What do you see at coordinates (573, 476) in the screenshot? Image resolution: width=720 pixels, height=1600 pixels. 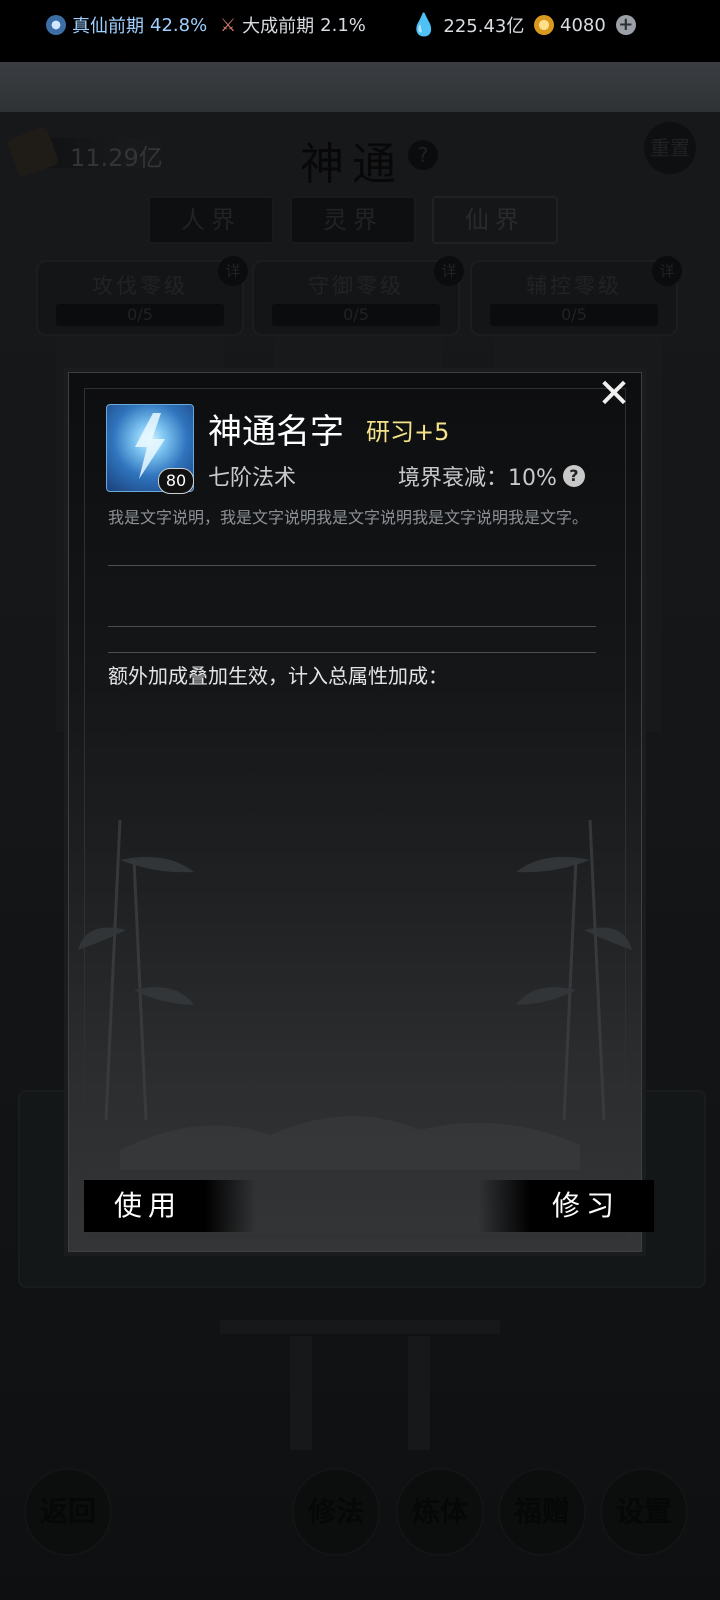 I see `decay-help-icon: ?` at bounding box center [573, 476].